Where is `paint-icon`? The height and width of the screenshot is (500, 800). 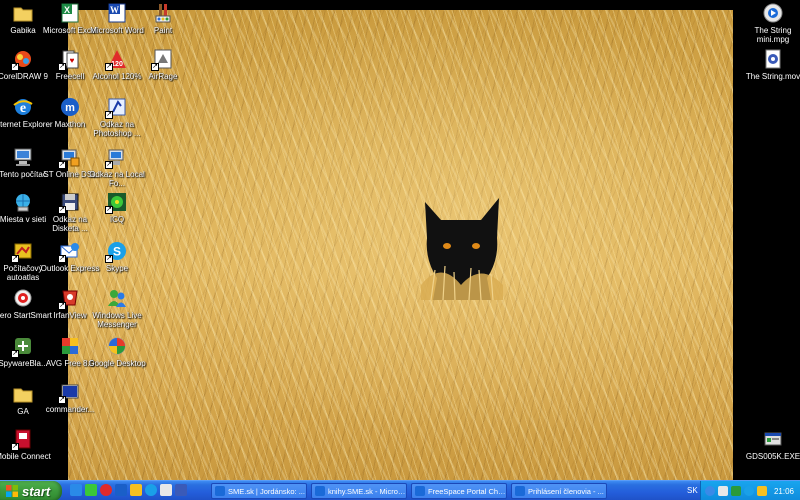 paint-icon is located at coordinates (163, 13).